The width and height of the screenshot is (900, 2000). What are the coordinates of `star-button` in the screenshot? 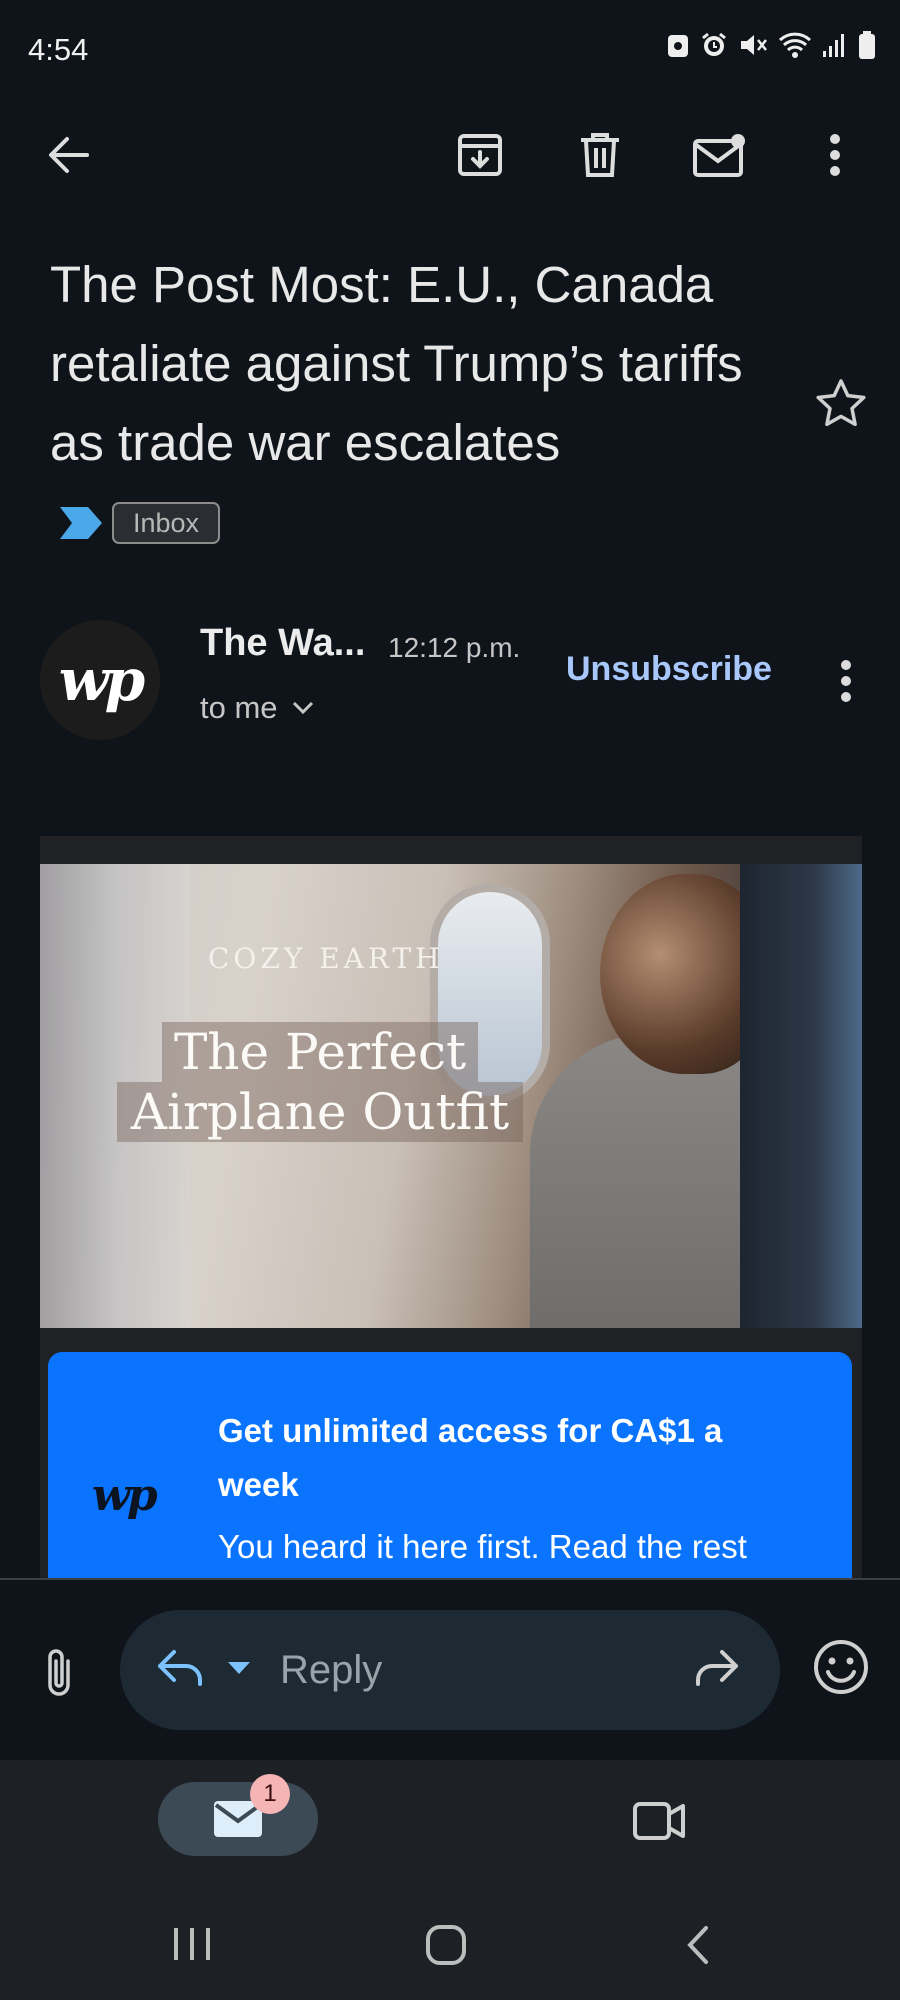 It's located at (841, 403).